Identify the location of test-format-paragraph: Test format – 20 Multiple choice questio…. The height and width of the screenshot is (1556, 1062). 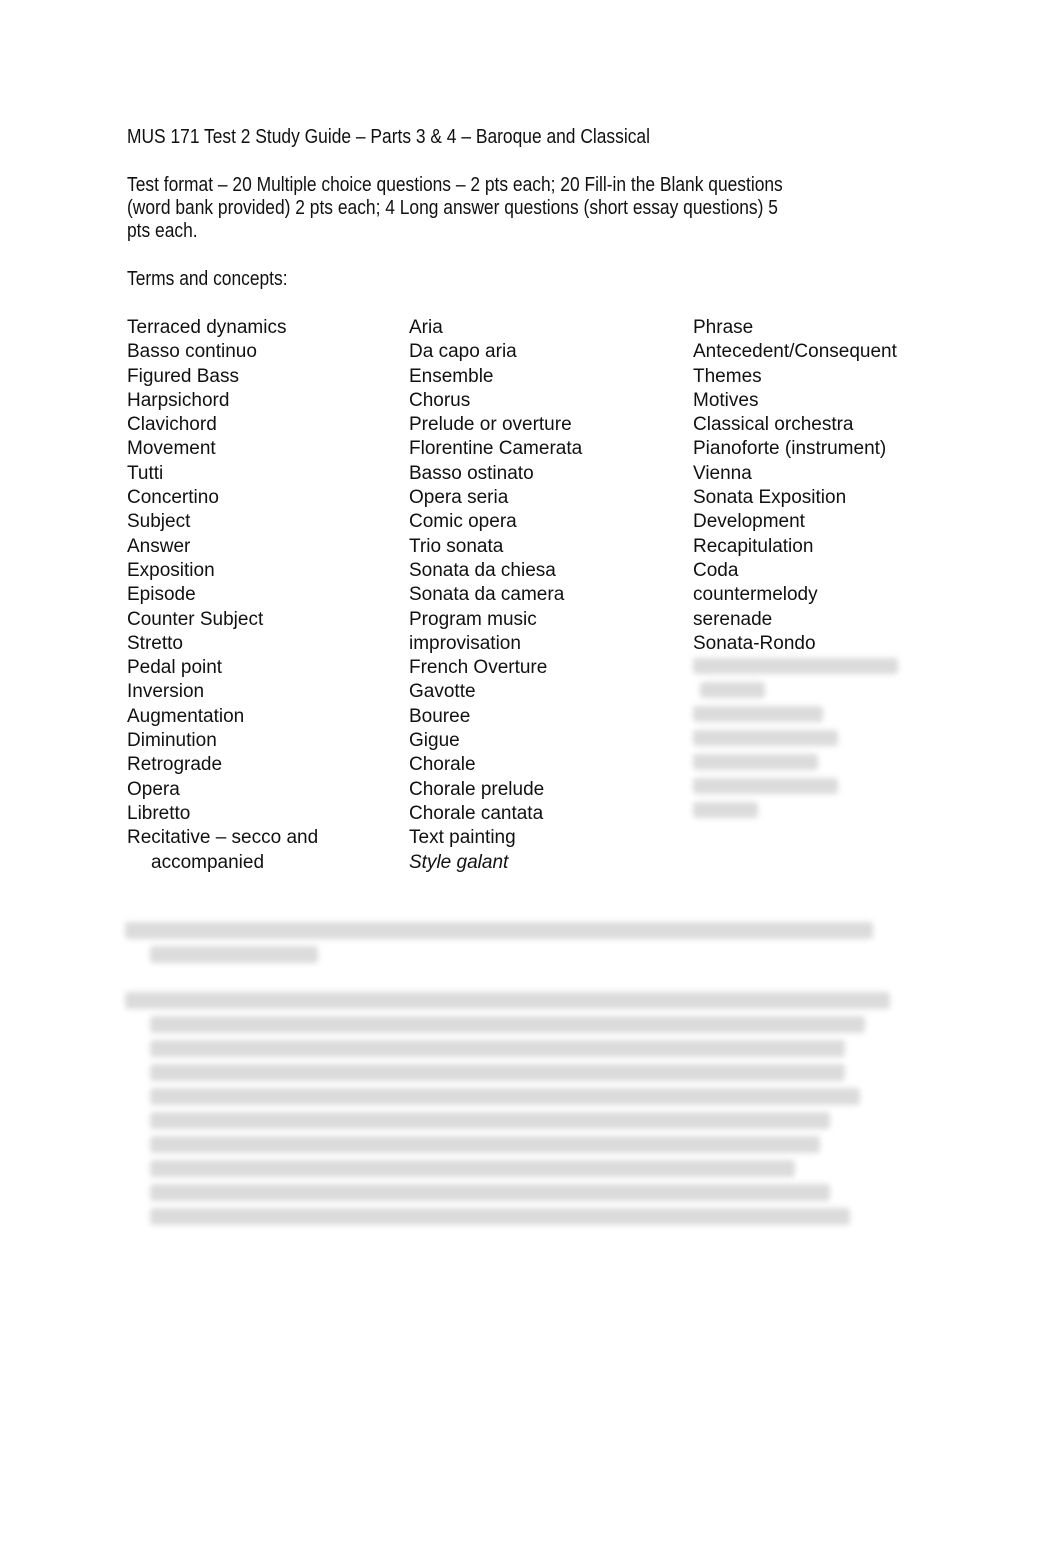
(455, 208).